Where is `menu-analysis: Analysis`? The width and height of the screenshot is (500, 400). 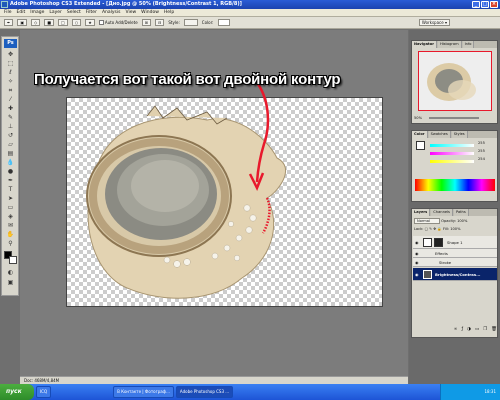
menu-analysis: Analysis is located at coordinates (111, 12).